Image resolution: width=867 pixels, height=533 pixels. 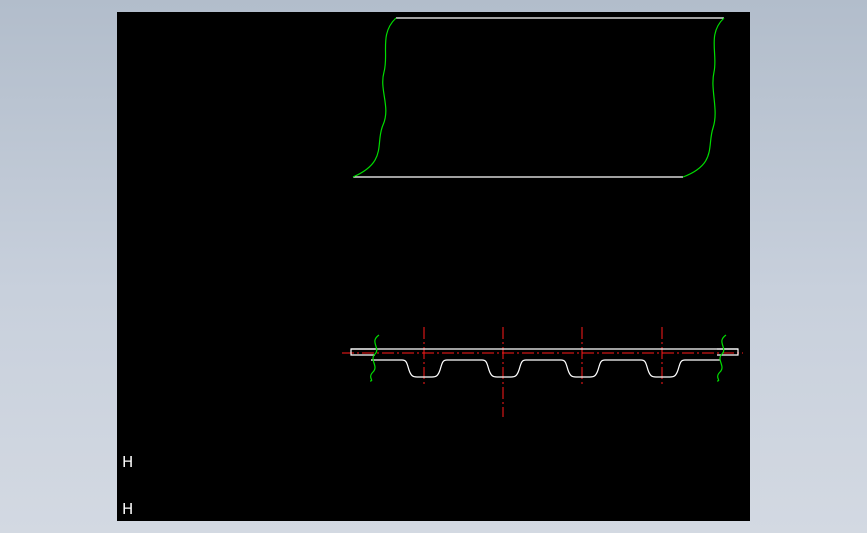 What do you see at coordinates (721, 358) in the screenshot?
I see `section-right-break-line` at bounding box center [721, 358].